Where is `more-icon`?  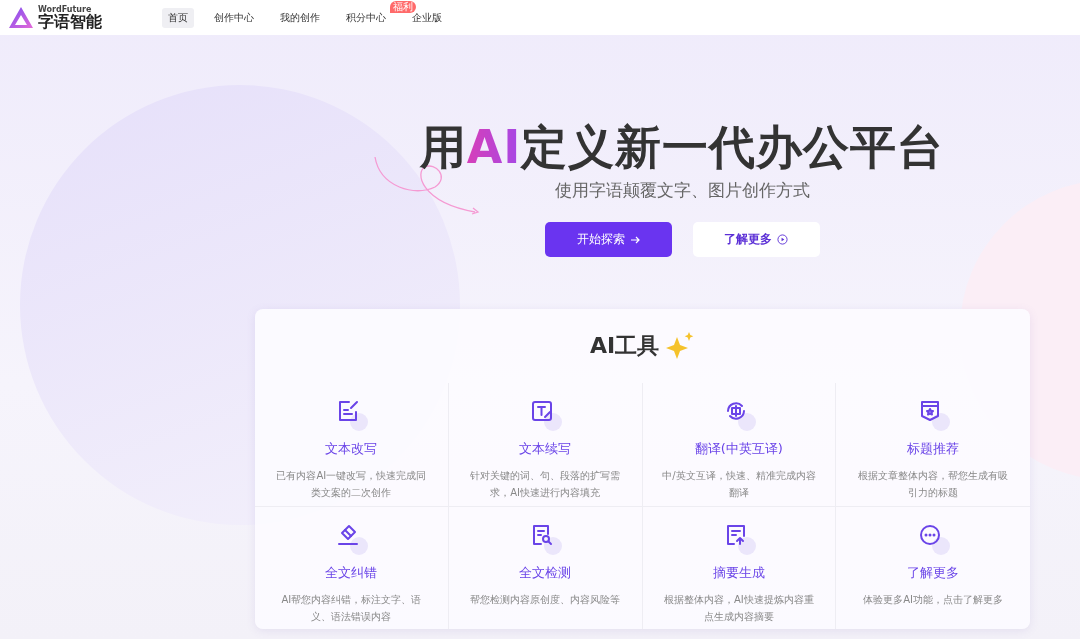
more-icon is located at coordinates (930, 534).